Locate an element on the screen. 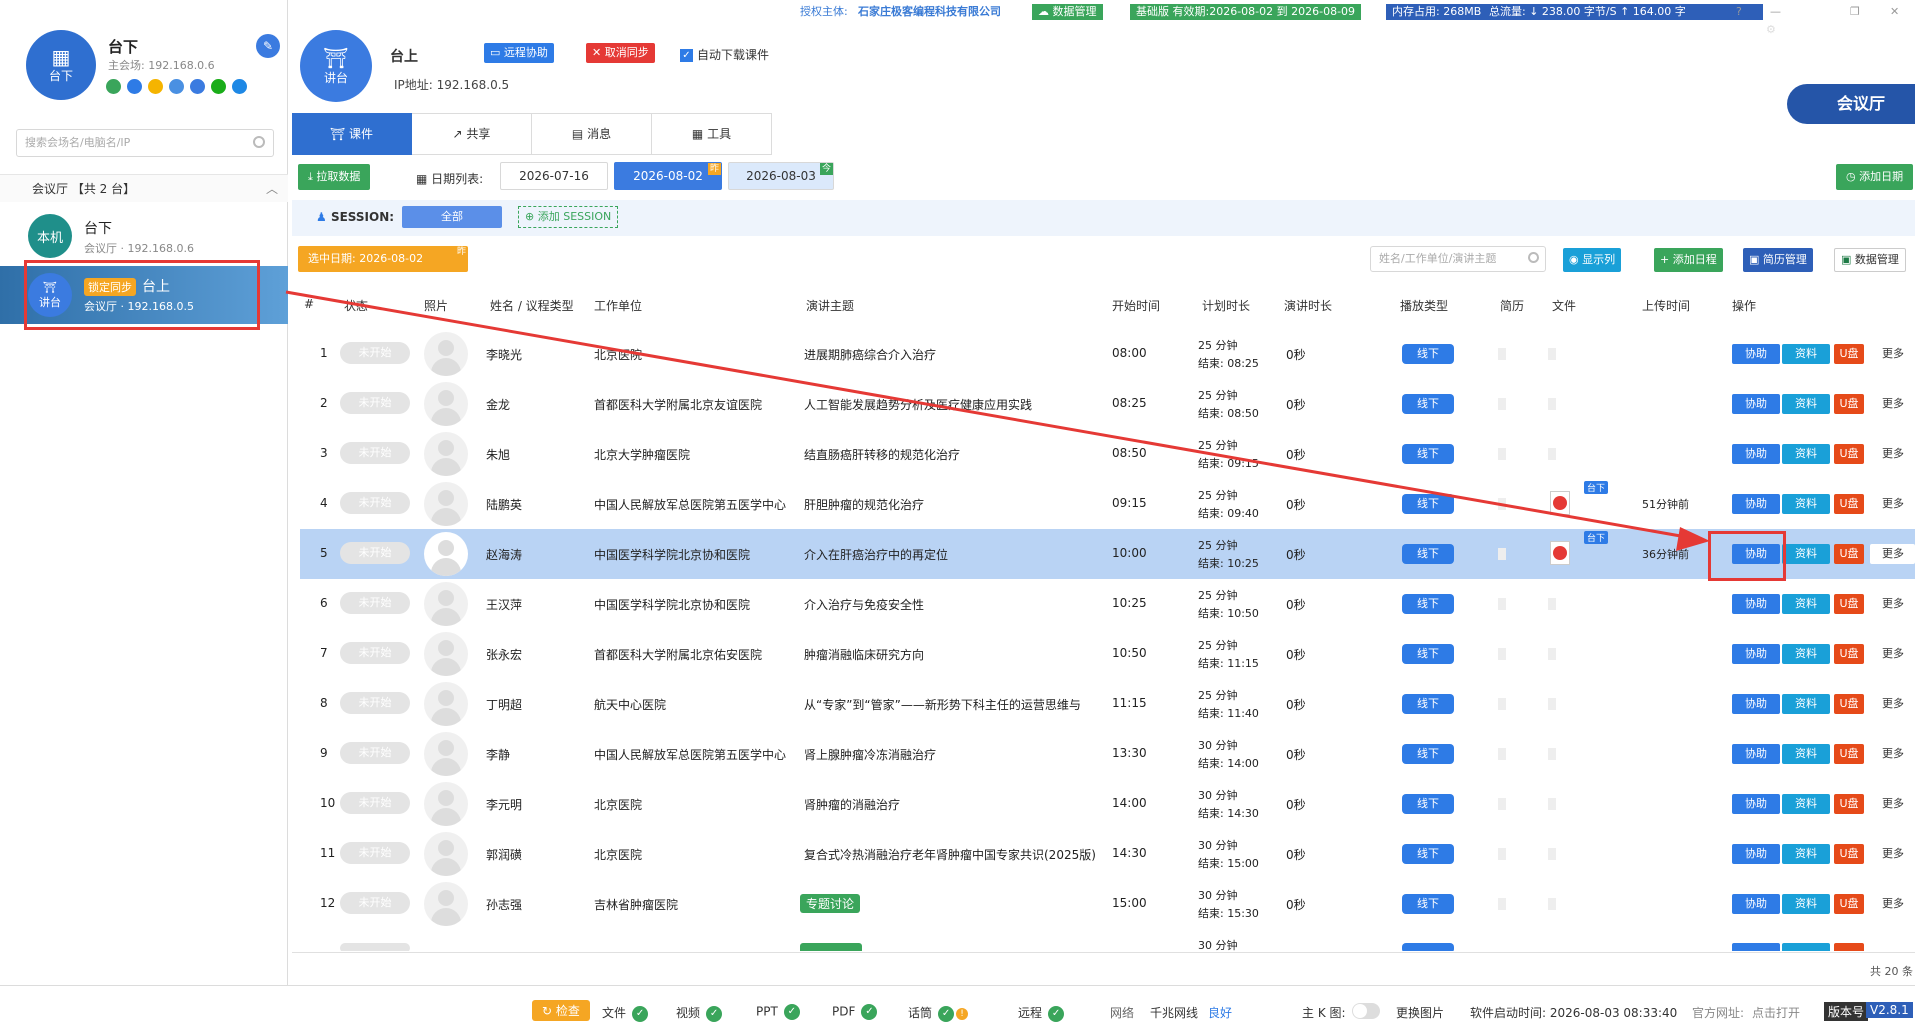 The width and height of the screenshot is (1915, 1028). data-mgmt-button: ☁ 数据管理 is located at coordinates (1067, 12).